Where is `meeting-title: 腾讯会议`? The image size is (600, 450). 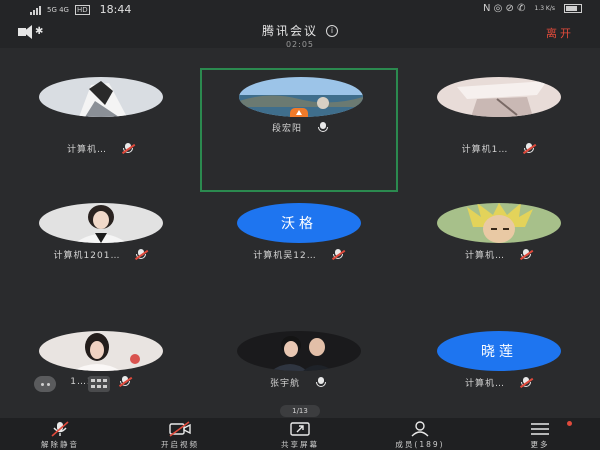 meeting-title: 腾讯会议 is located at coordinates (289, 31).